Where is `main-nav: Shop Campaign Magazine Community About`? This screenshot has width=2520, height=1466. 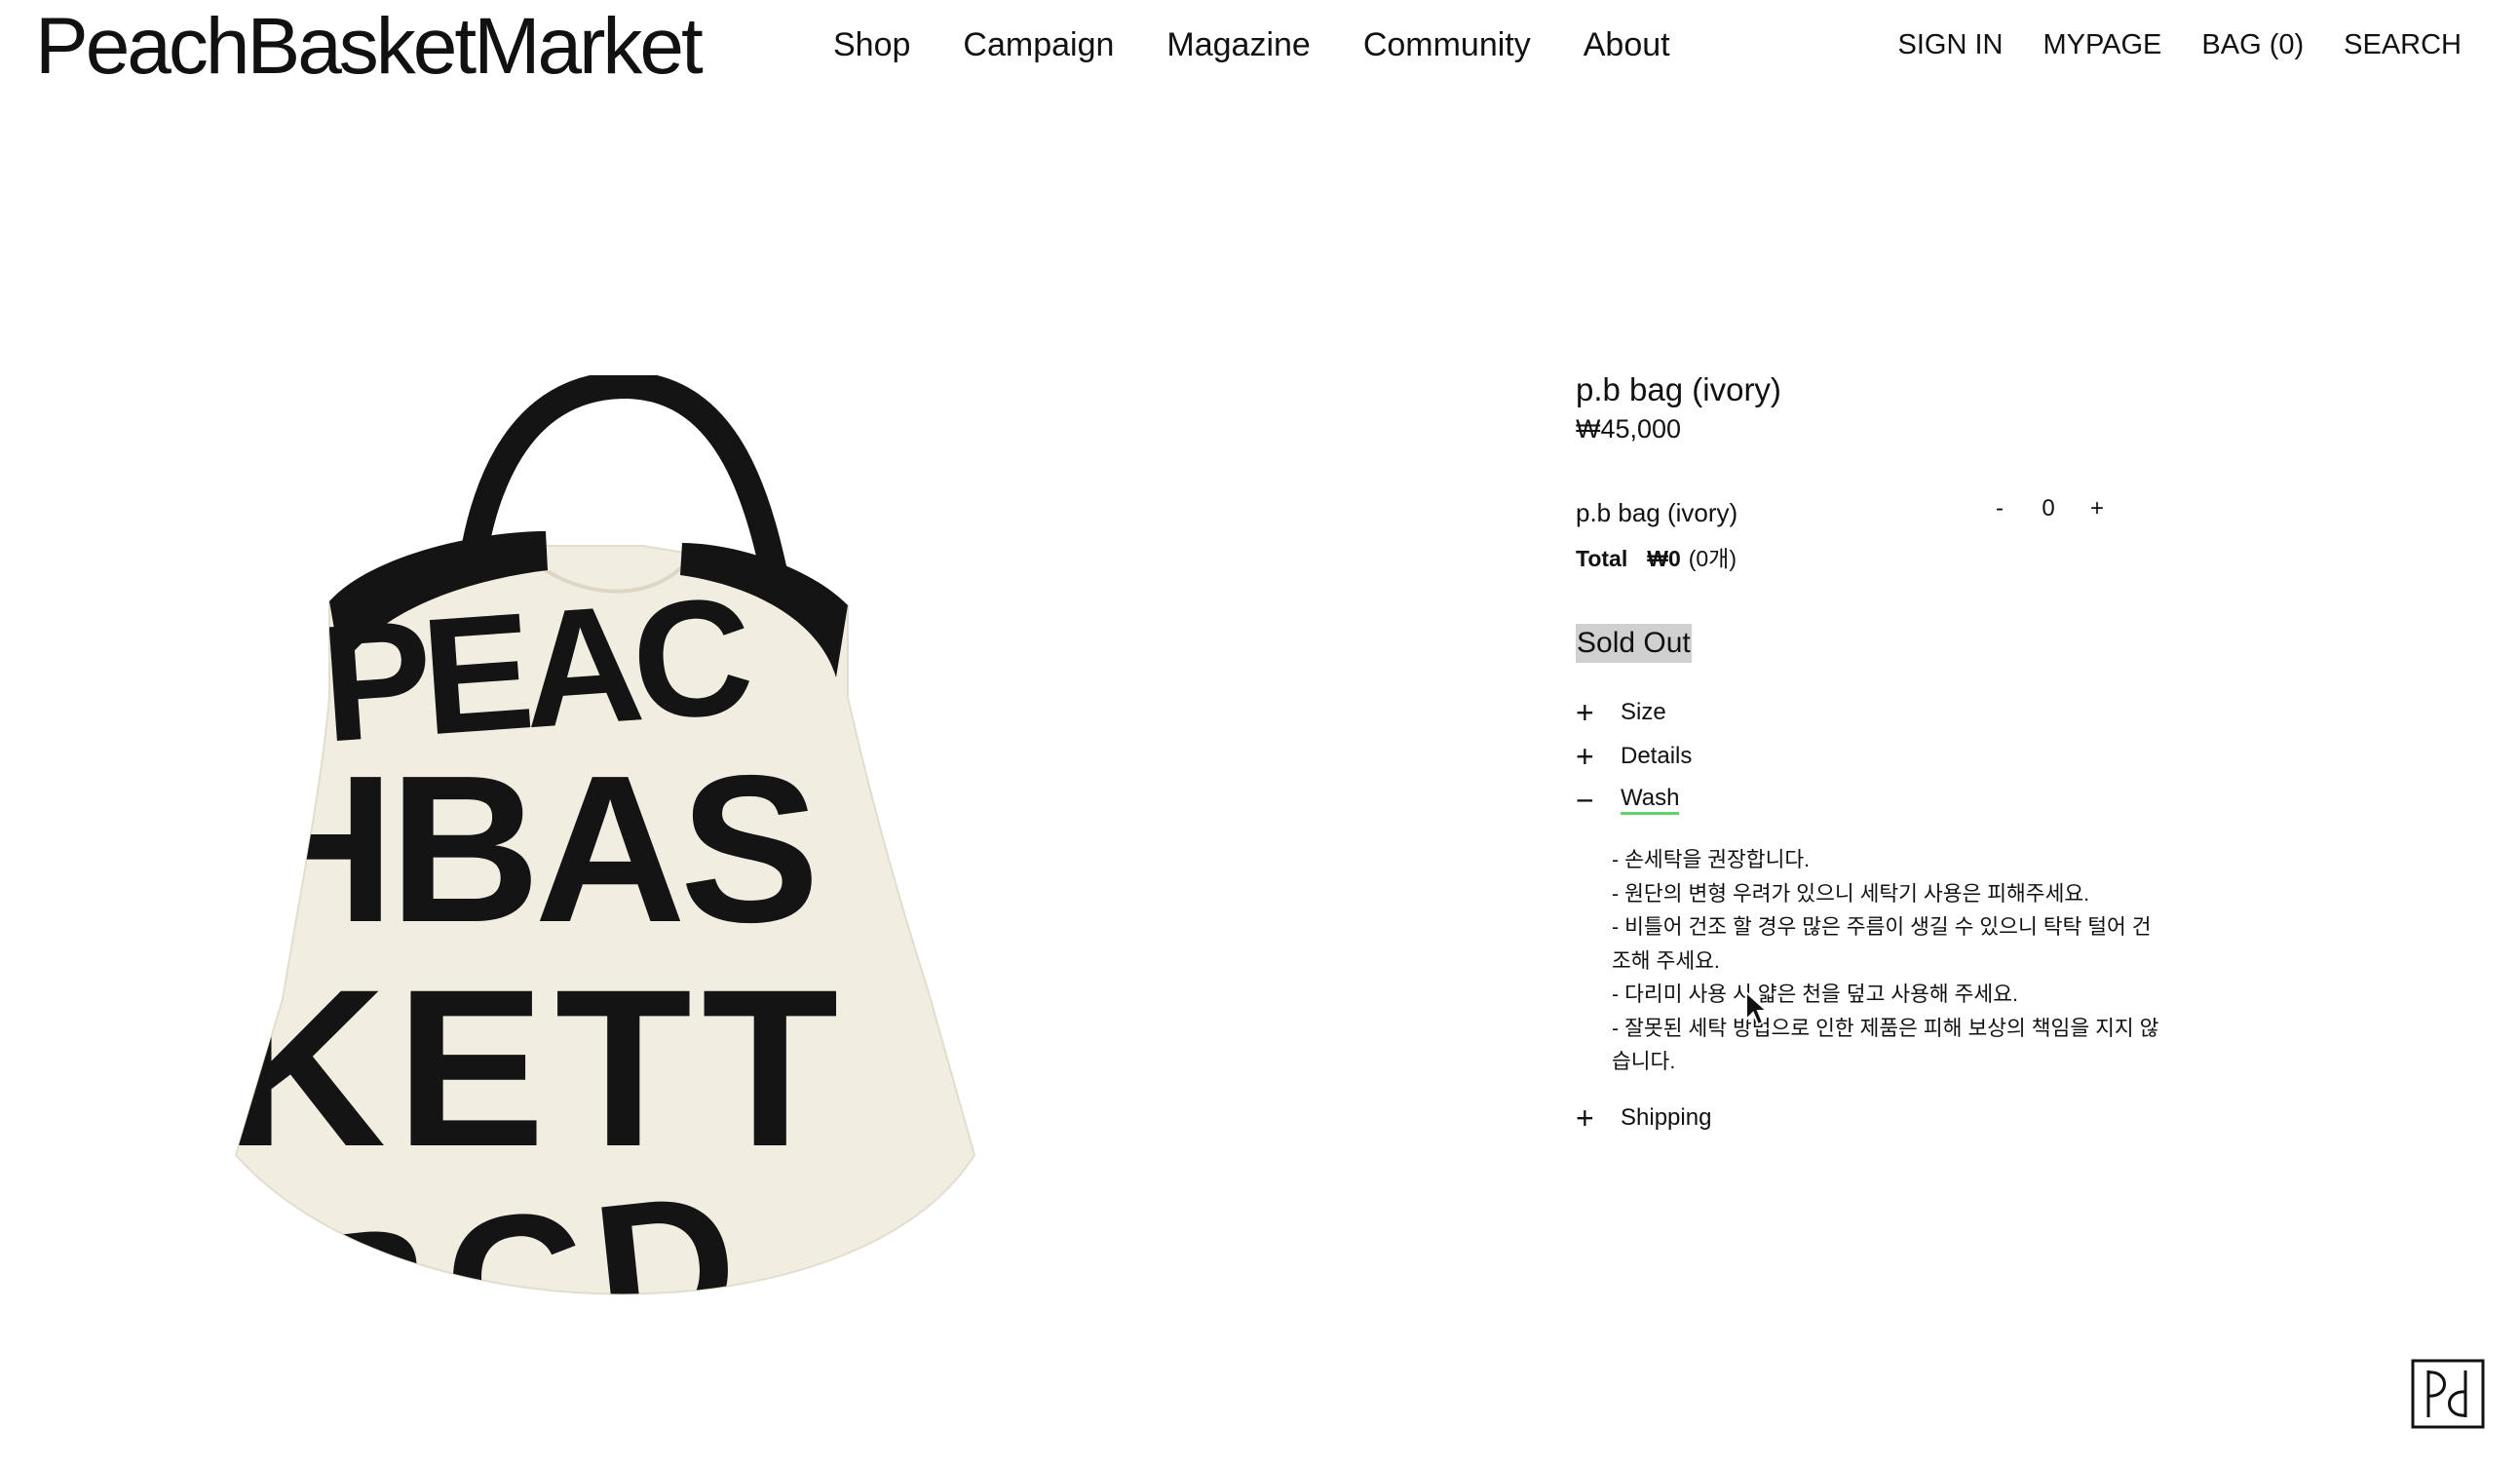 main-nav: Shop Campaign Magazine Community About is located at coordinates (1278, 44).